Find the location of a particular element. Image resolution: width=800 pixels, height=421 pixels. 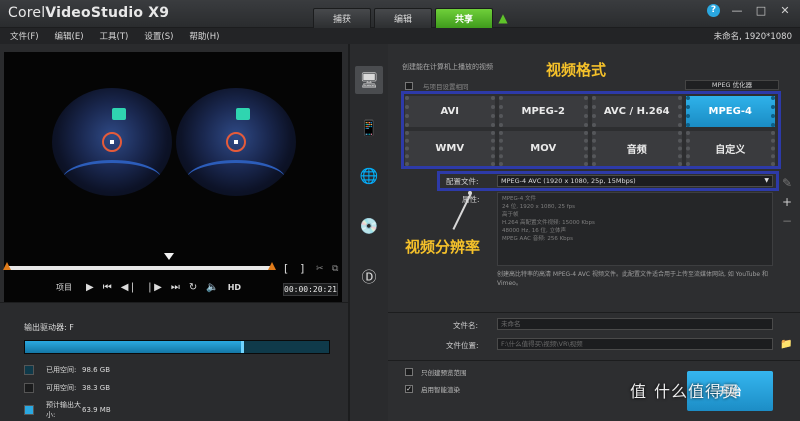

tab-edit: 编辑 is located at coordinates (403, 18).